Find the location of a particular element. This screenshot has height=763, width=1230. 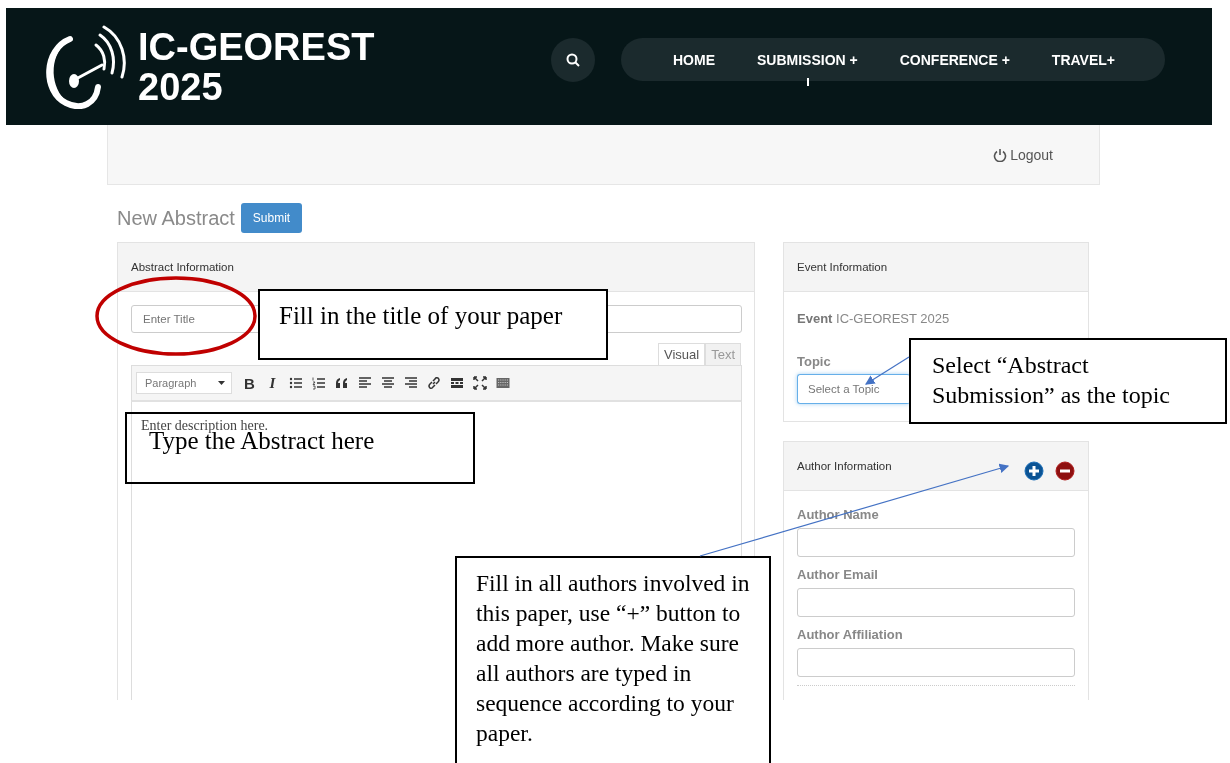

numbered-list-icon is located at coordinates (318, 383).